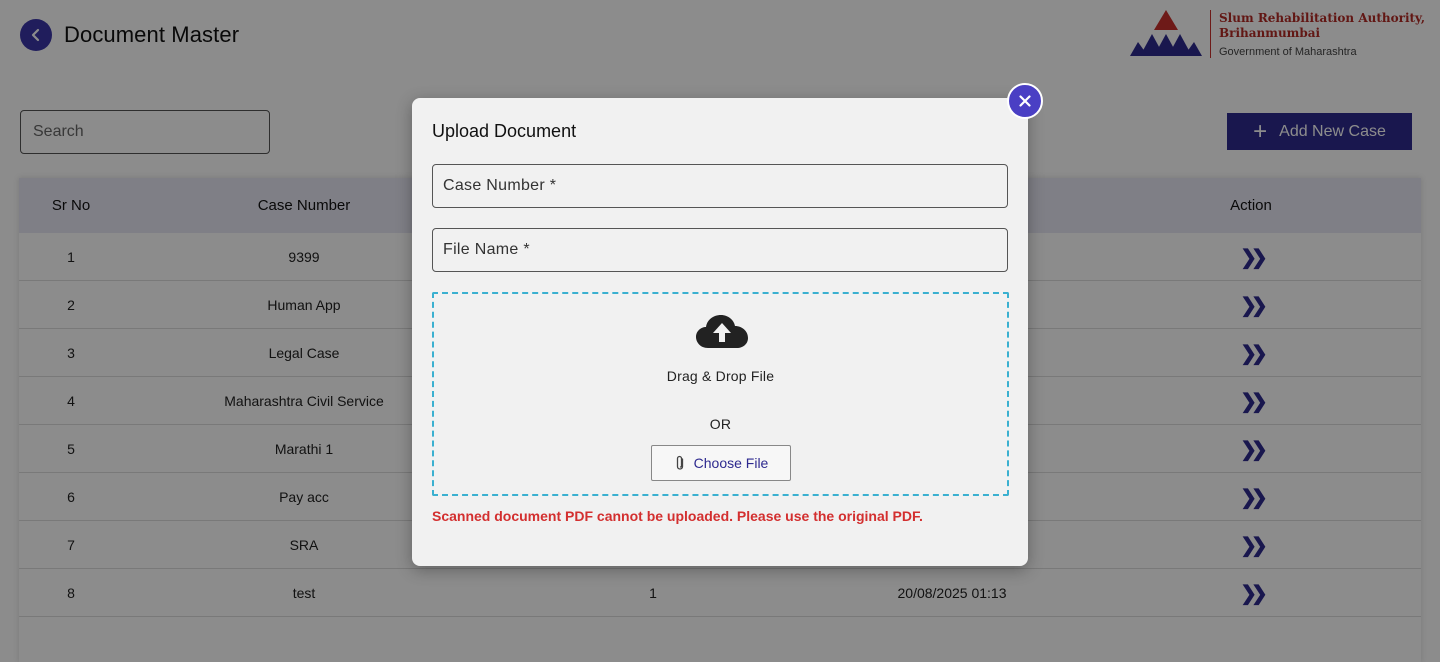  What do you see at coordinates (720, 186) in the screenshot?
I see `case-number-field` at bounding box center [720, 186].